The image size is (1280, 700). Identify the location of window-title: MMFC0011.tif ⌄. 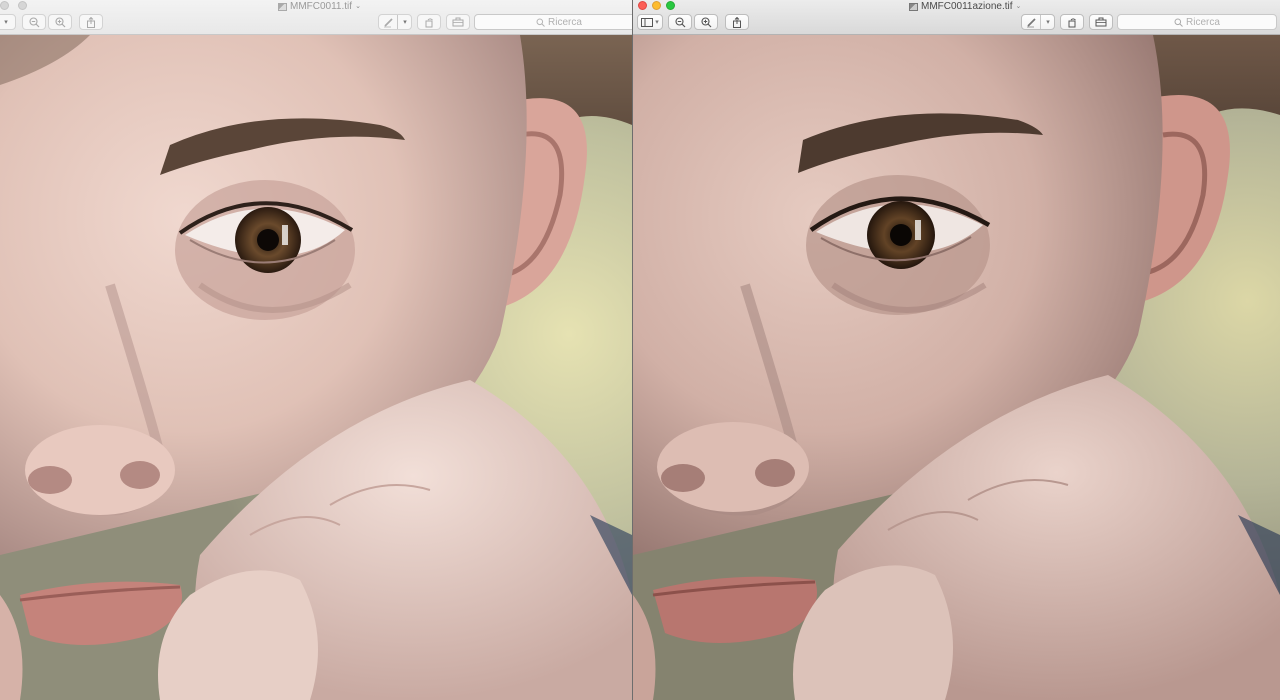
(319, 6).